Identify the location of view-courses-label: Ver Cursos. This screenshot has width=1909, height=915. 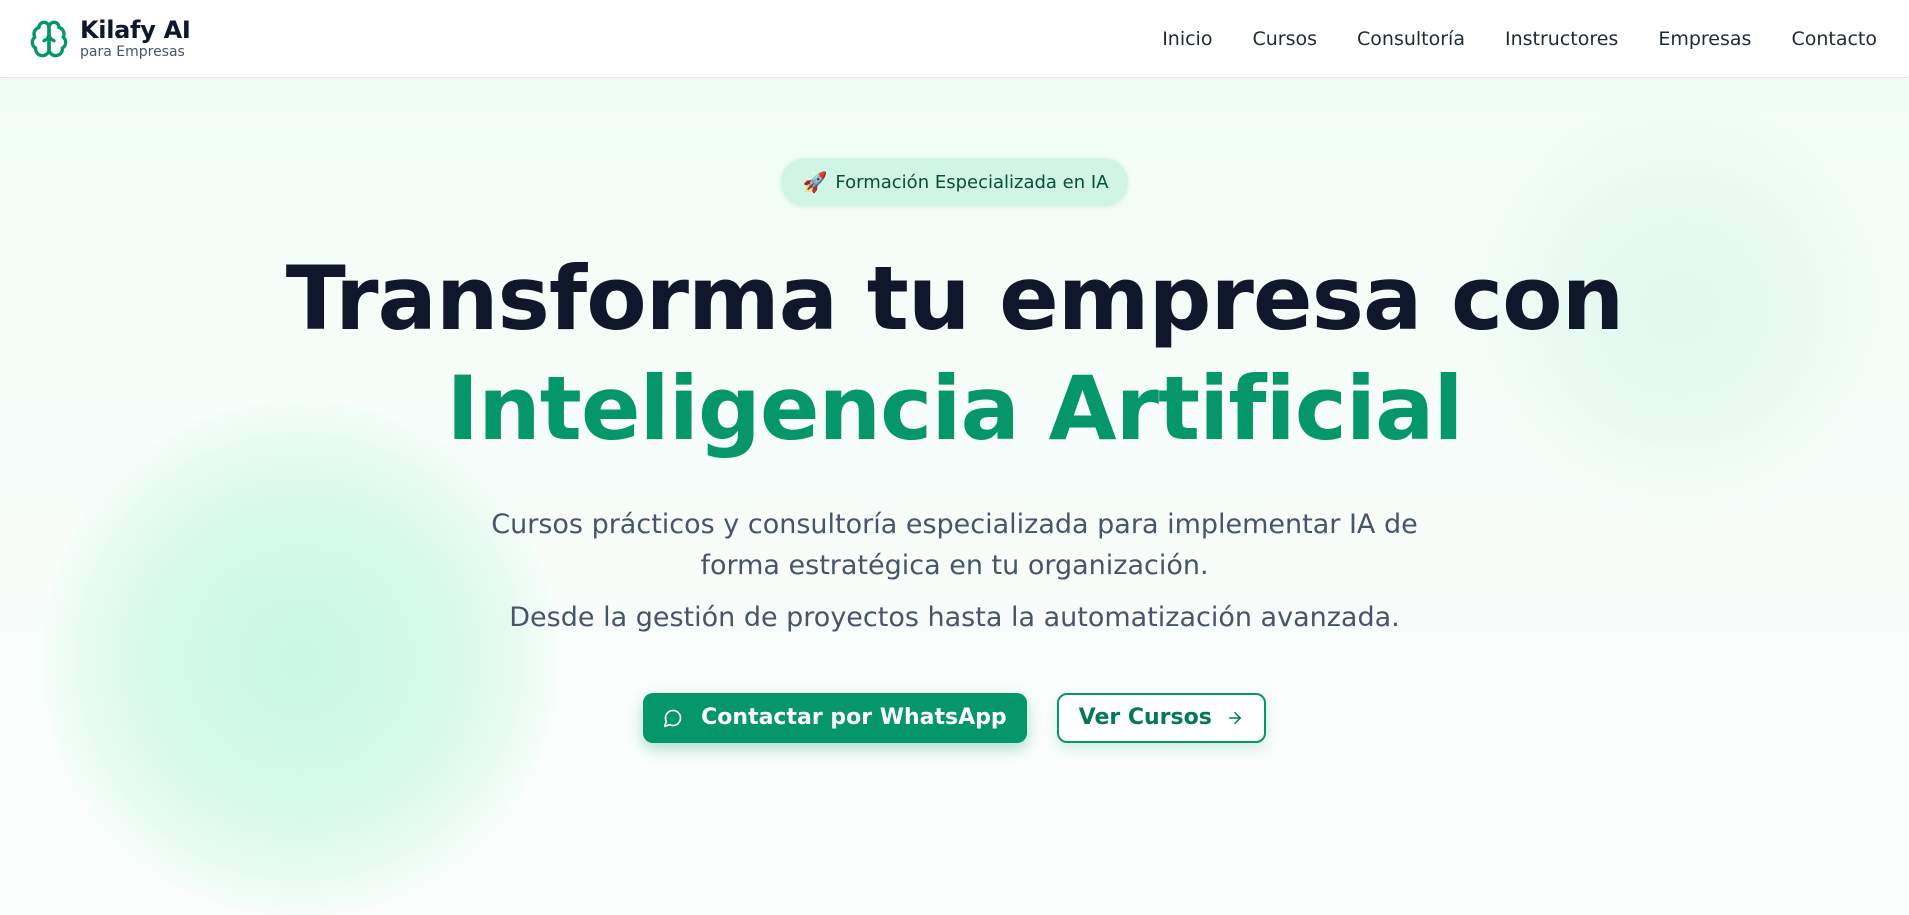
(1145, 718).